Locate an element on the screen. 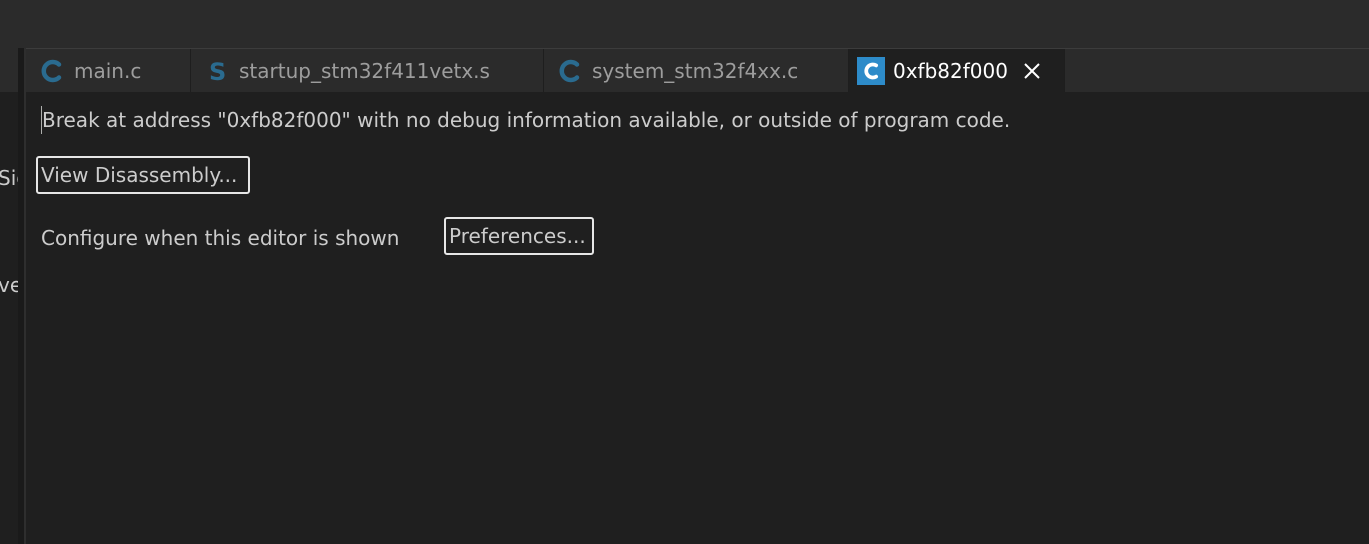  asm-file-icon: S is located at coordinates (217, 71).